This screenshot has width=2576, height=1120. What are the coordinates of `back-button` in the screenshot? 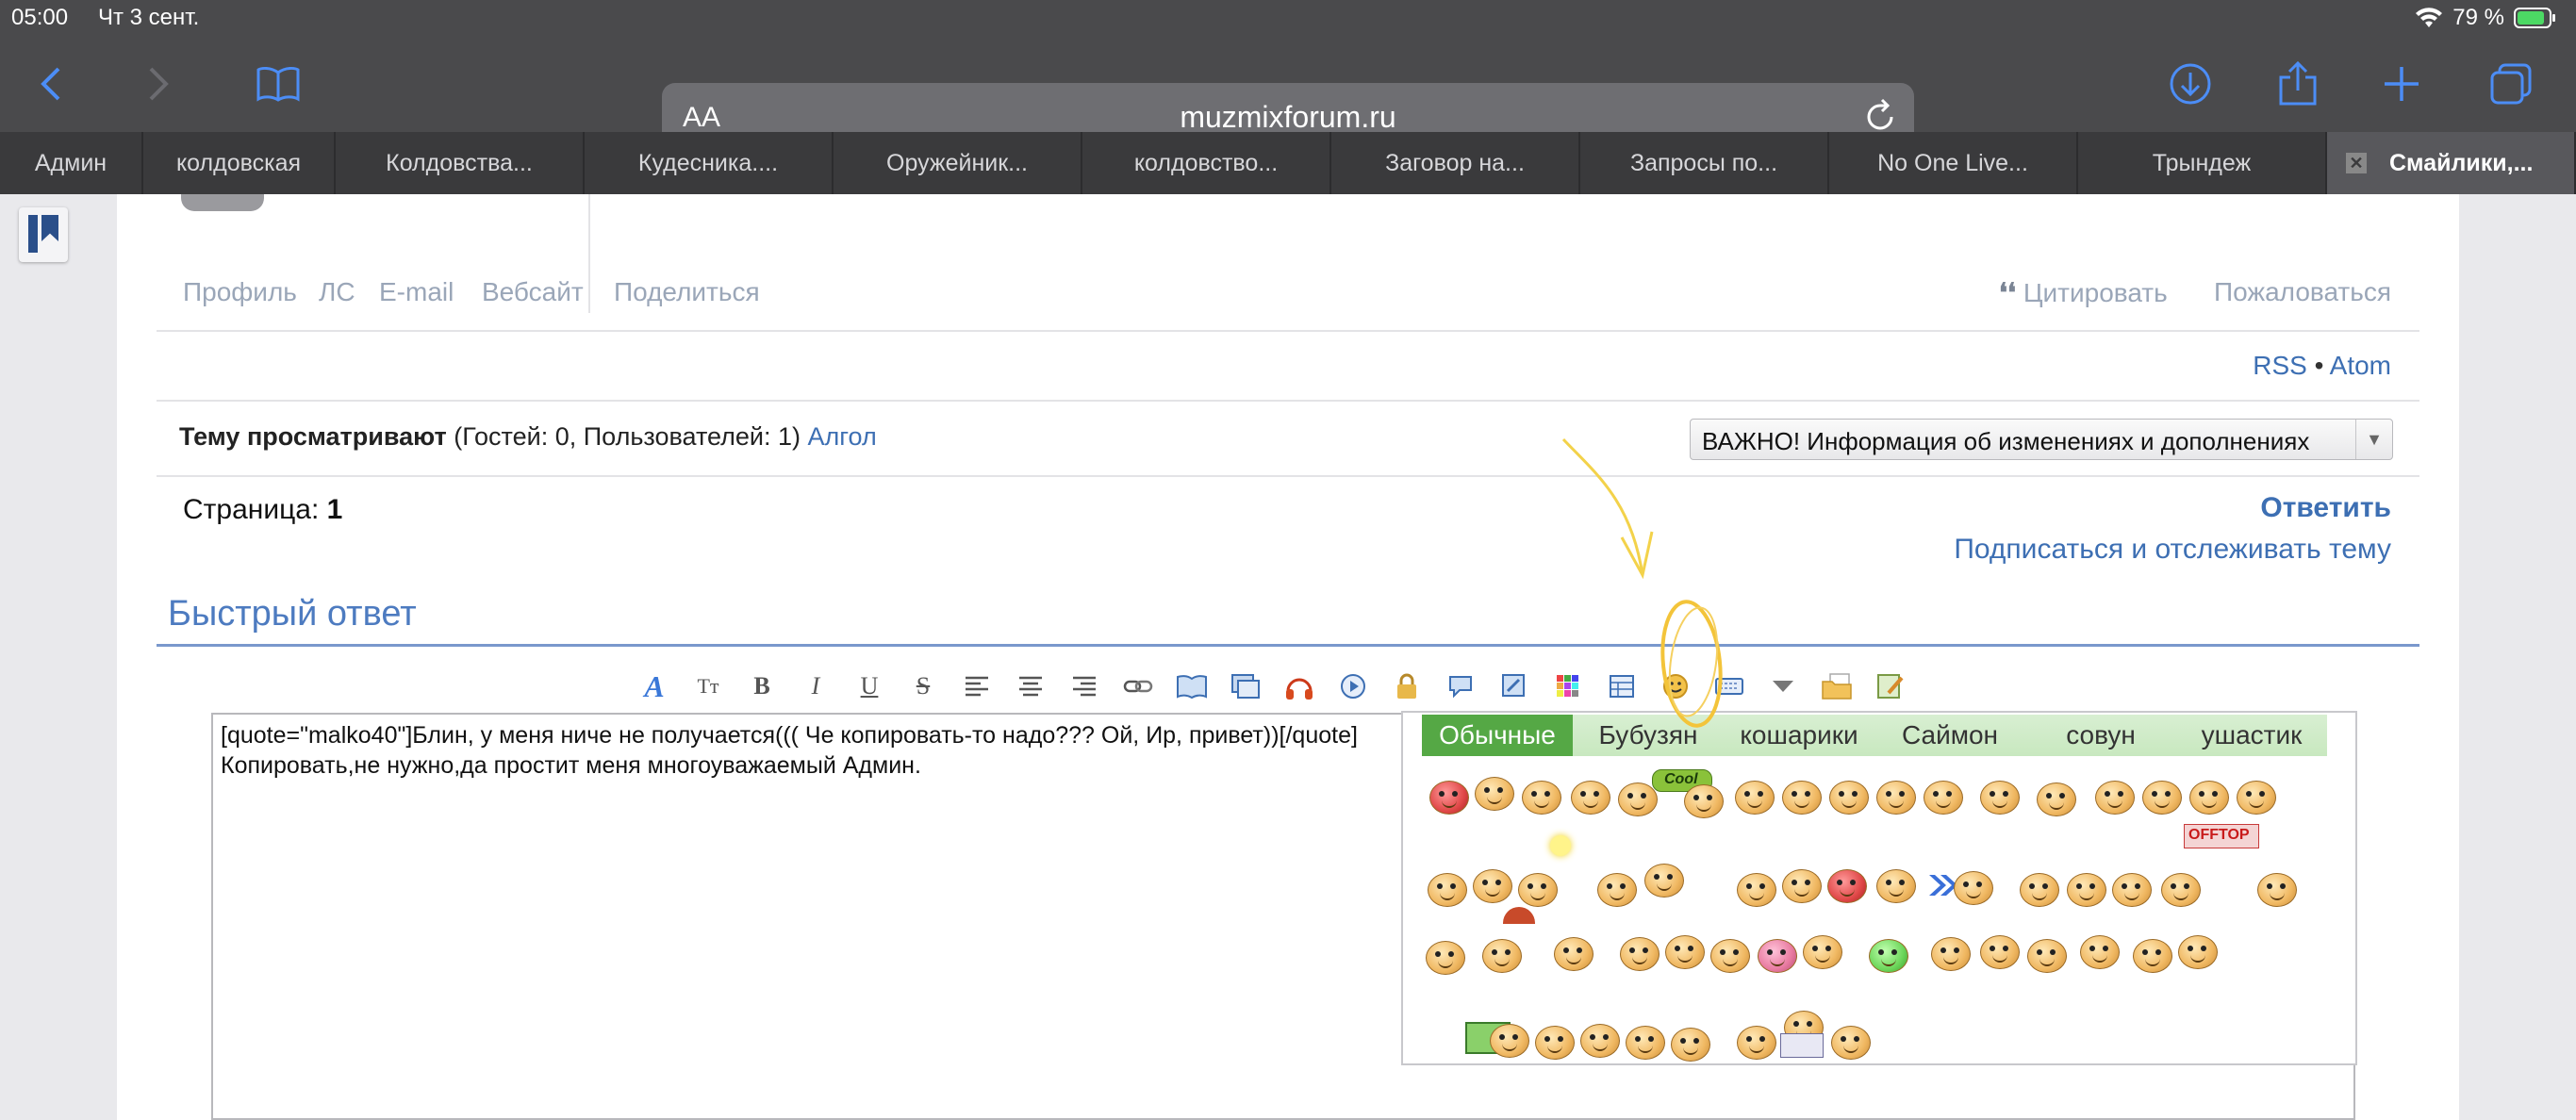 It's located at (52, 84).